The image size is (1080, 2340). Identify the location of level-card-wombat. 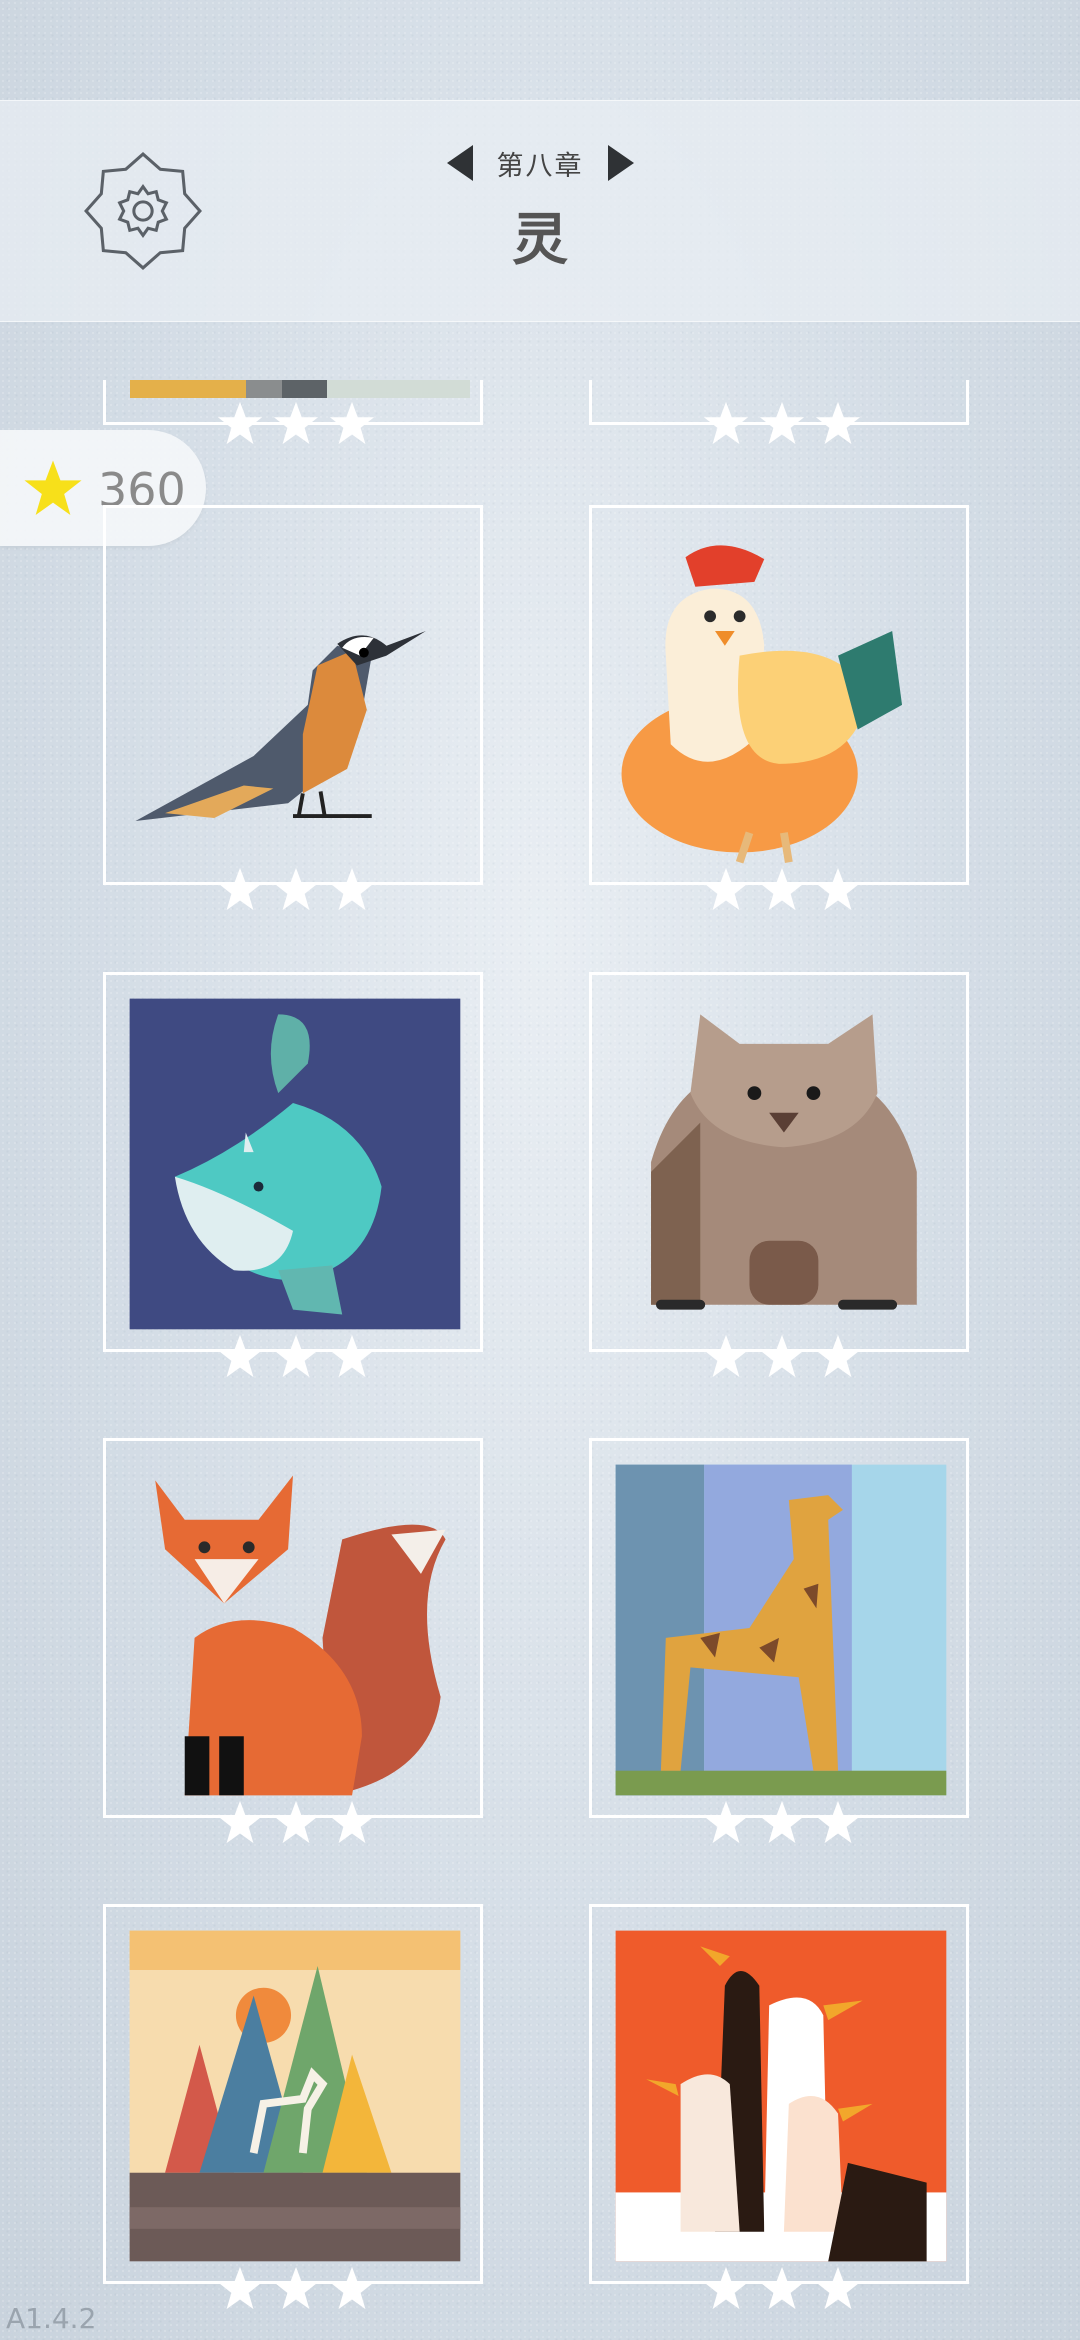
(779, 1162).